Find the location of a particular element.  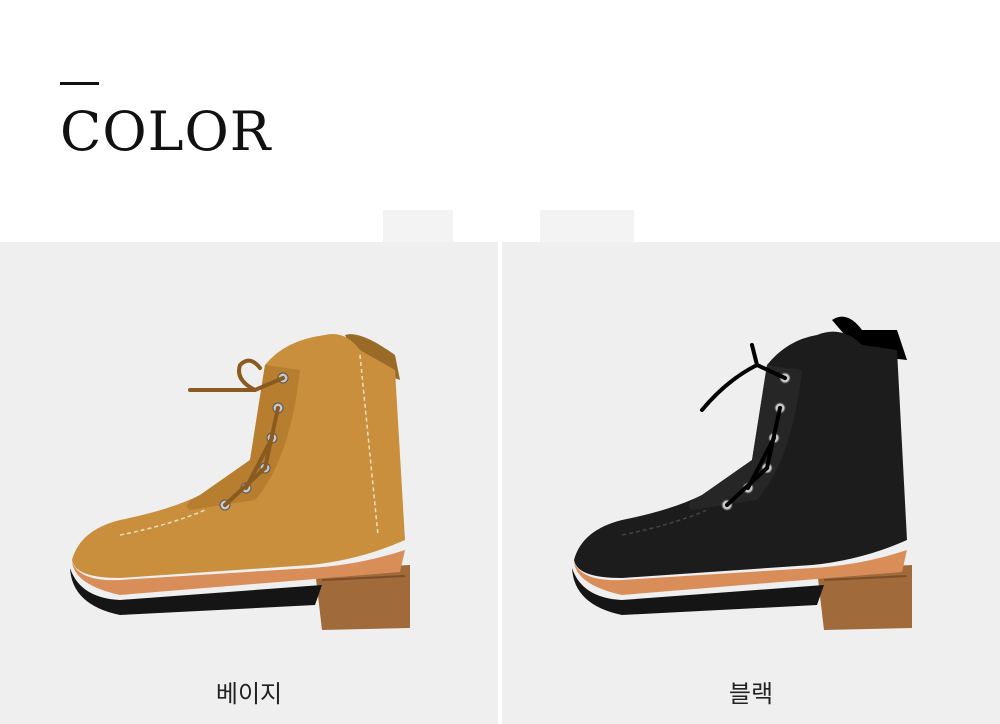

variant-label-beige: 베이지 is located at coordinates (249, 694).